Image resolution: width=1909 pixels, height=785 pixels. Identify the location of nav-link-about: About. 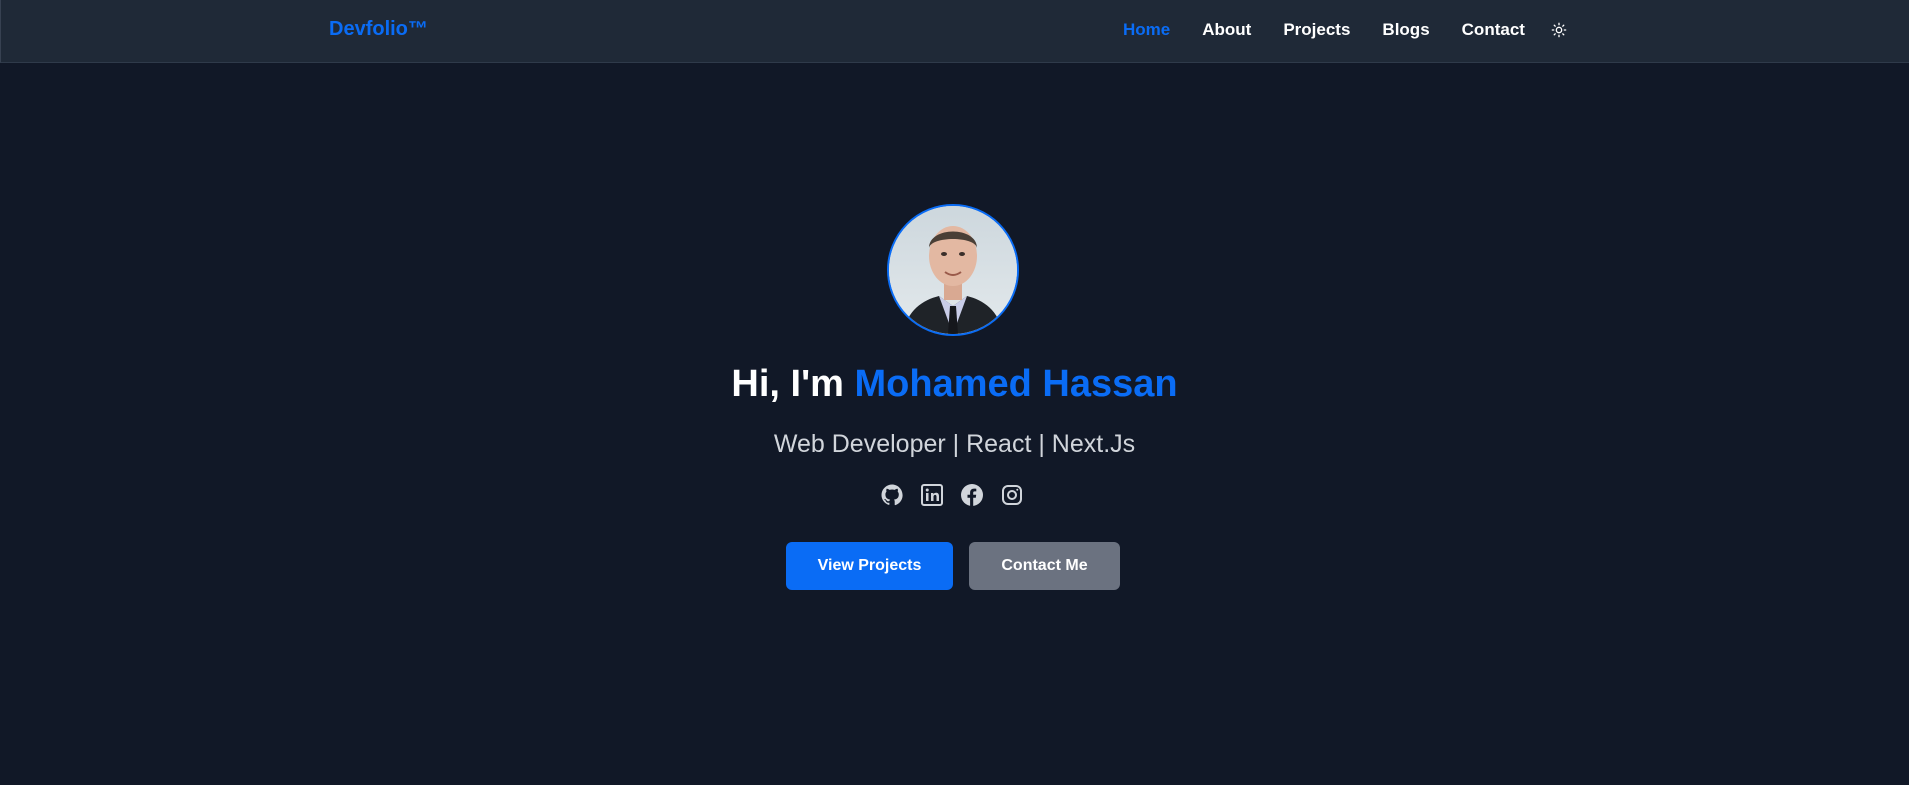
(1226, 30).